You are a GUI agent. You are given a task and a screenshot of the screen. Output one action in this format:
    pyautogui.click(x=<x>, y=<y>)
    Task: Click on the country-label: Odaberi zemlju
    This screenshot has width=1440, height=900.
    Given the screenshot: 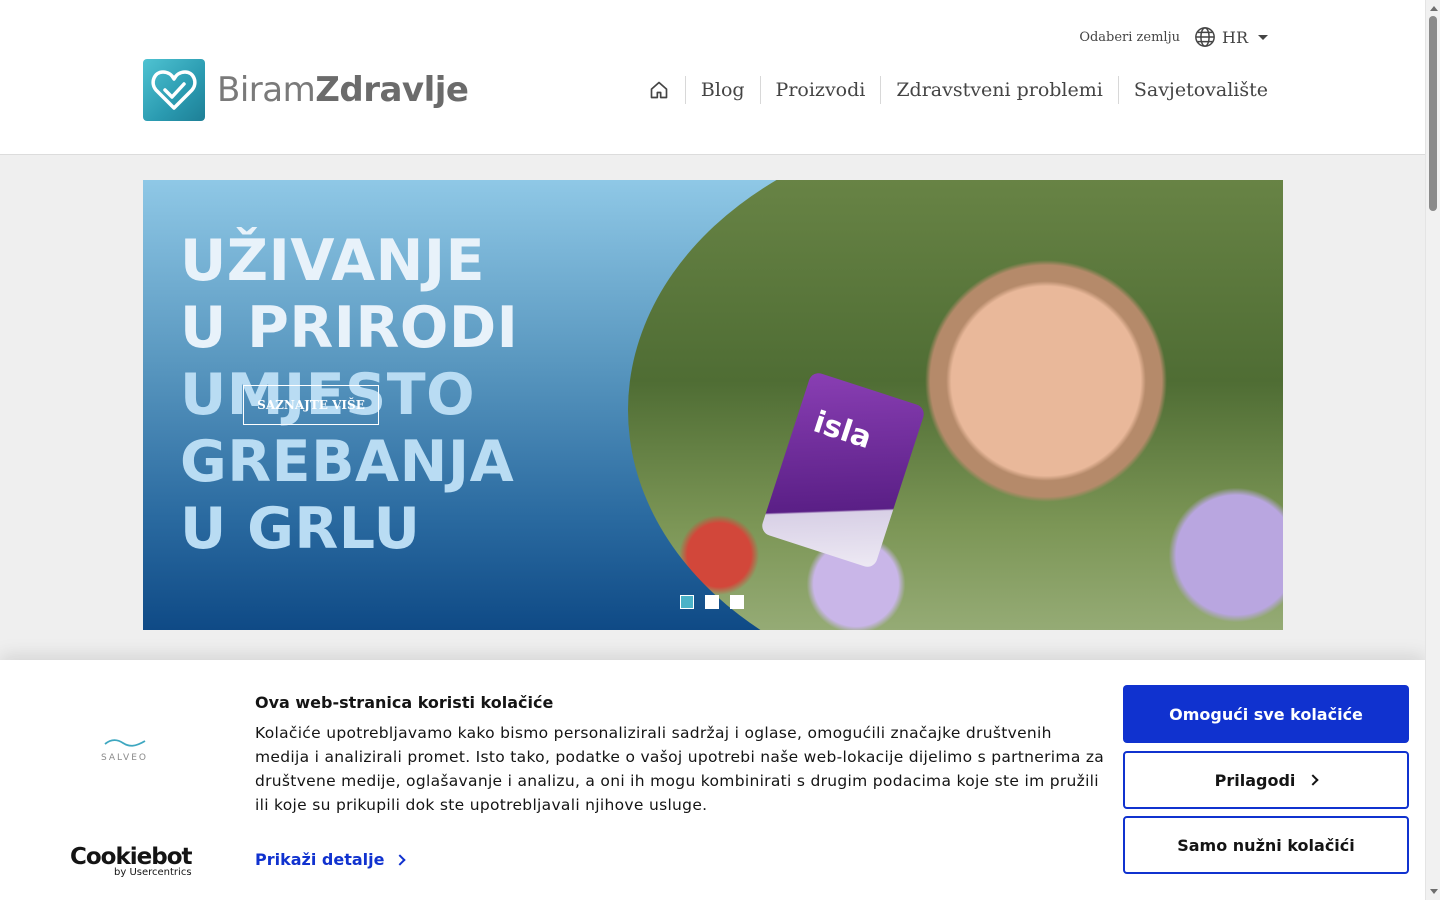 What is the action you would take?
    pyautogui.click(x=1129, y=37)
    